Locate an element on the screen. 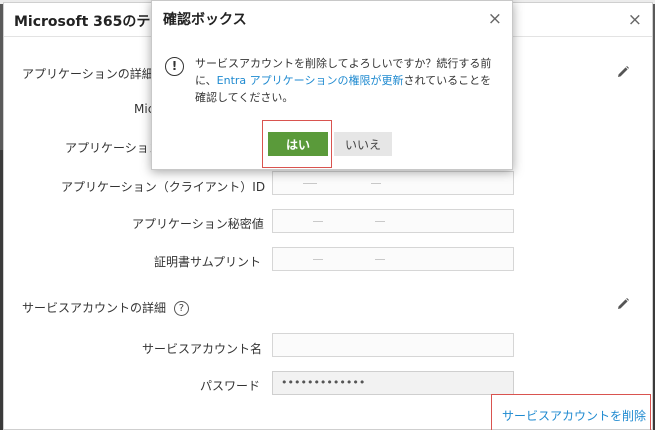 The width and height of the screenshot is (655, 430). field-label-password: パスワード is located at coordinates (230, 386).